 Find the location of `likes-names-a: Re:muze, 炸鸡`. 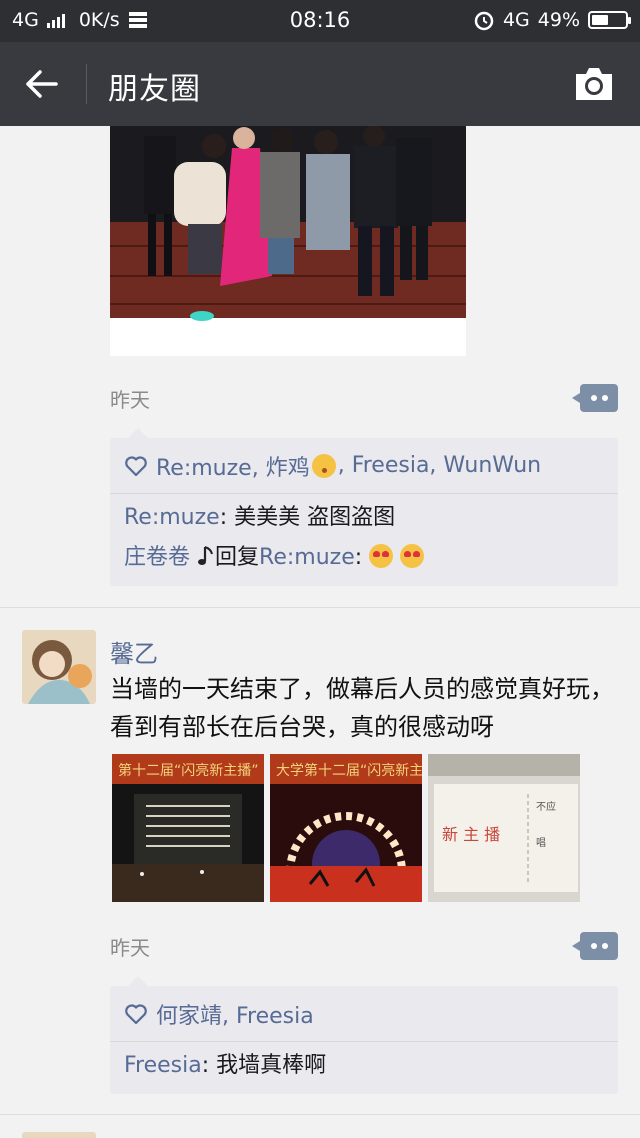

likes-names-a: Re:muze, 炸鸡 is located at coordinates (233, 466).